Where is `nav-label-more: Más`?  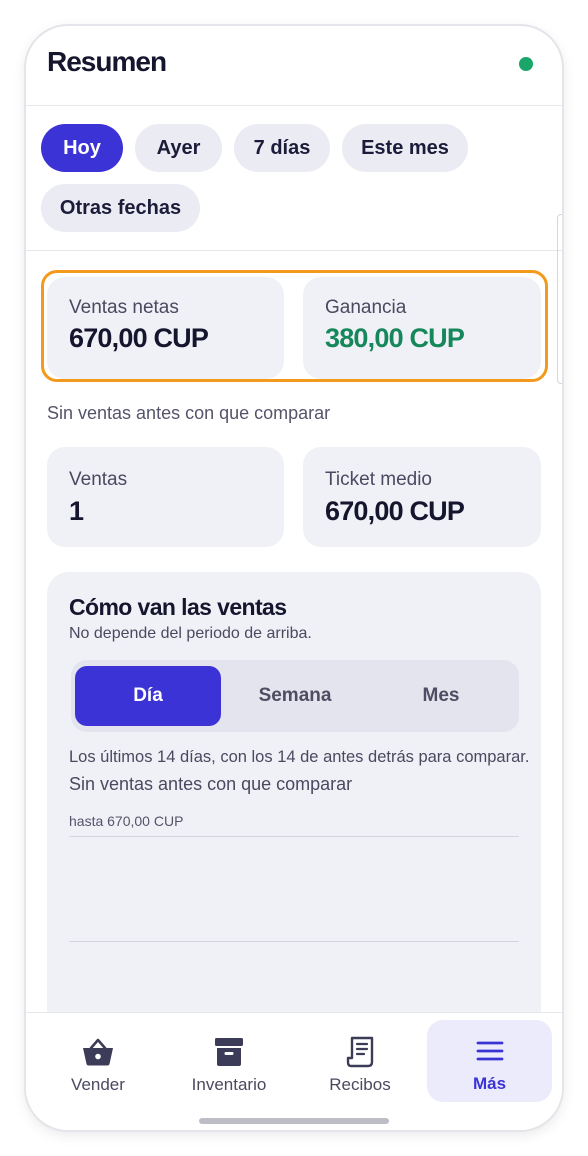
nav-label-more: Más is located at coordinates (489, 1083).